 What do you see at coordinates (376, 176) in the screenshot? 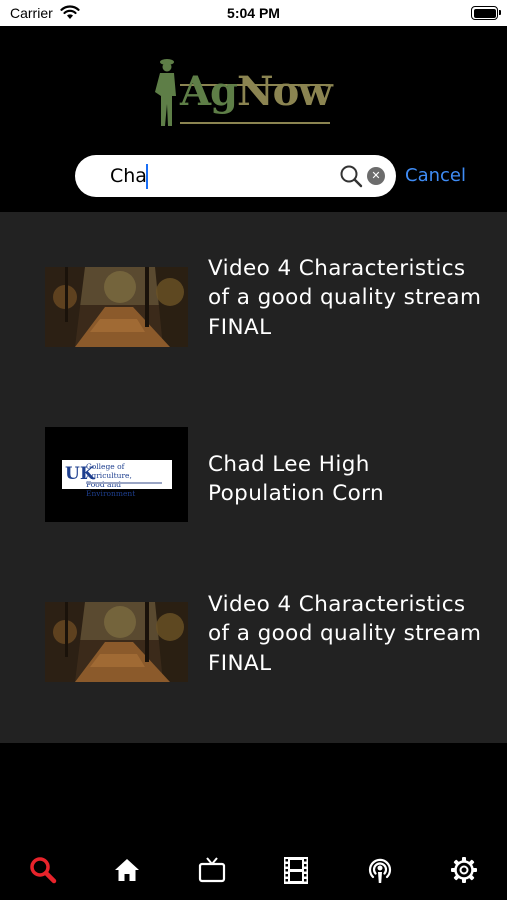
I see `clear-search-icon: ✕` at bounding box center [376, 176].